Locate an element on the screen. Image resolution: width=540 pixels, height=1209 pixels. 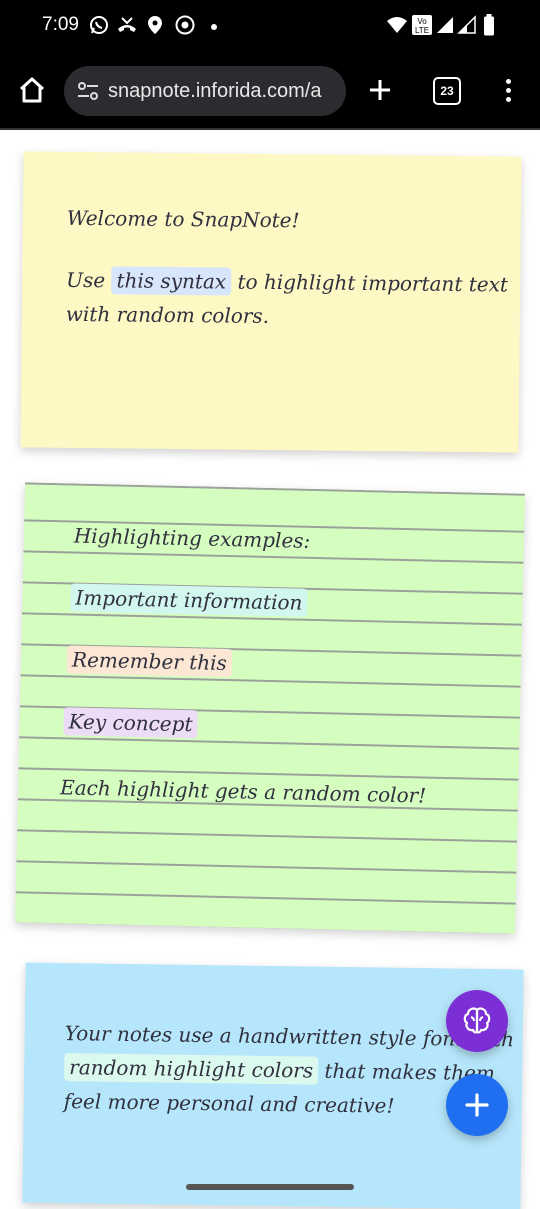
note-text: random highlight colors that makes them is located at coordinates (279, 1069).